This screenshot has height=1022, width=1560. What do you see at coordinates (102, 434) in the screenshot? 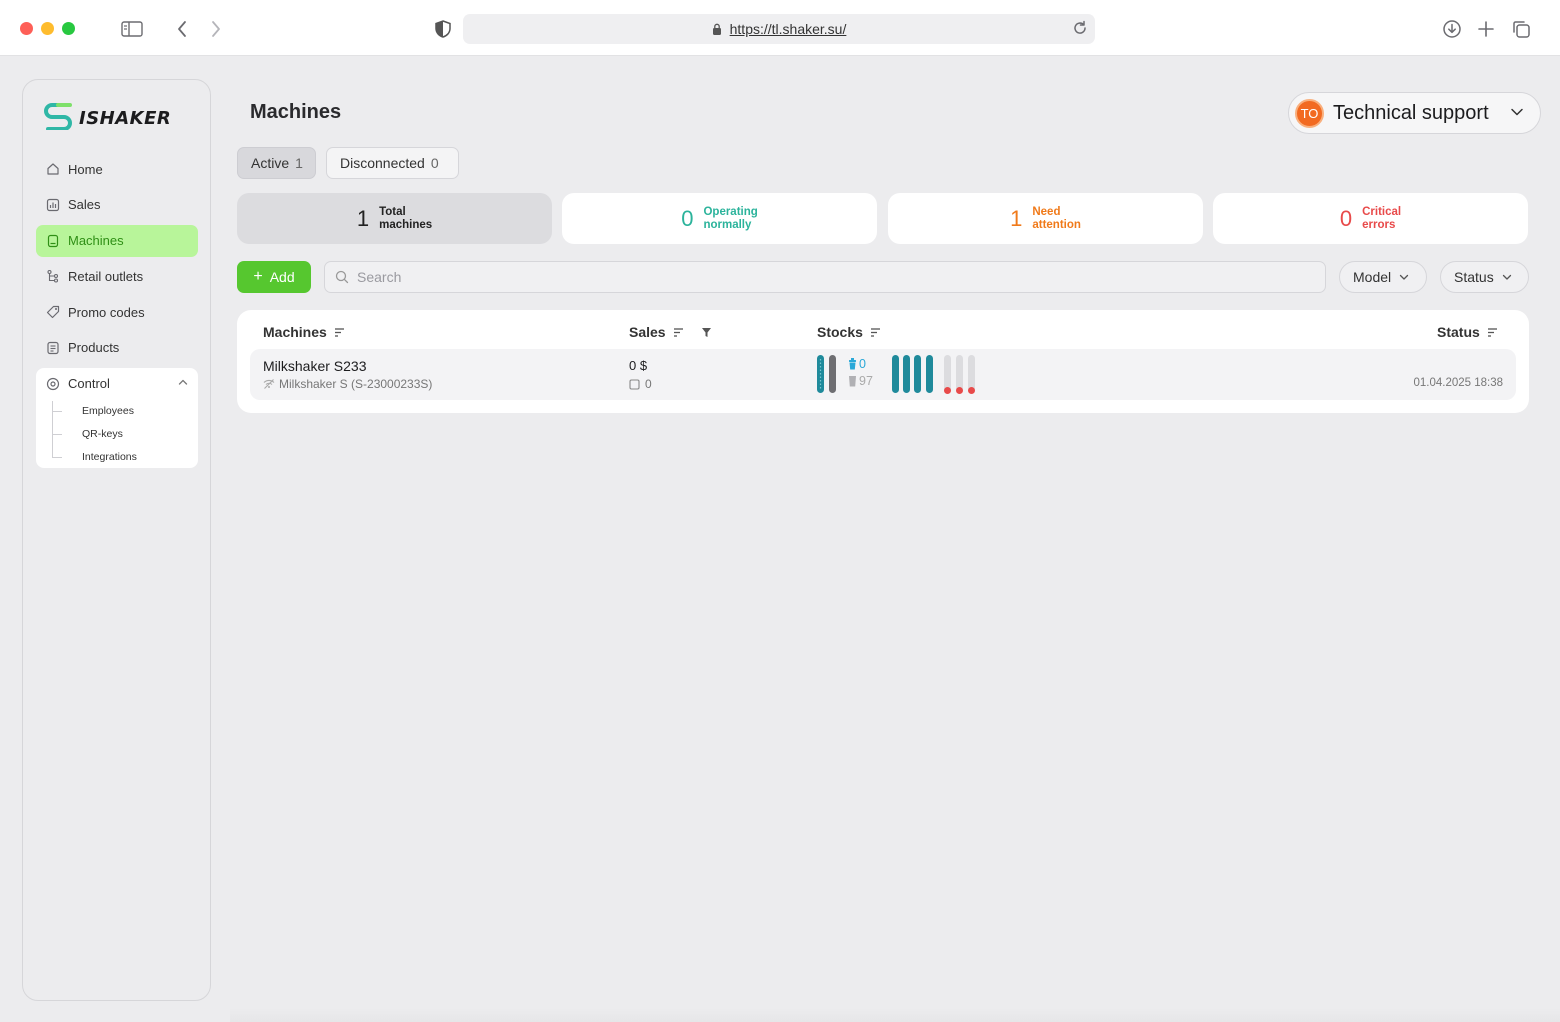
I see `submenu-item-qr-keys: QR-keys` at bounding box center [102, 434].